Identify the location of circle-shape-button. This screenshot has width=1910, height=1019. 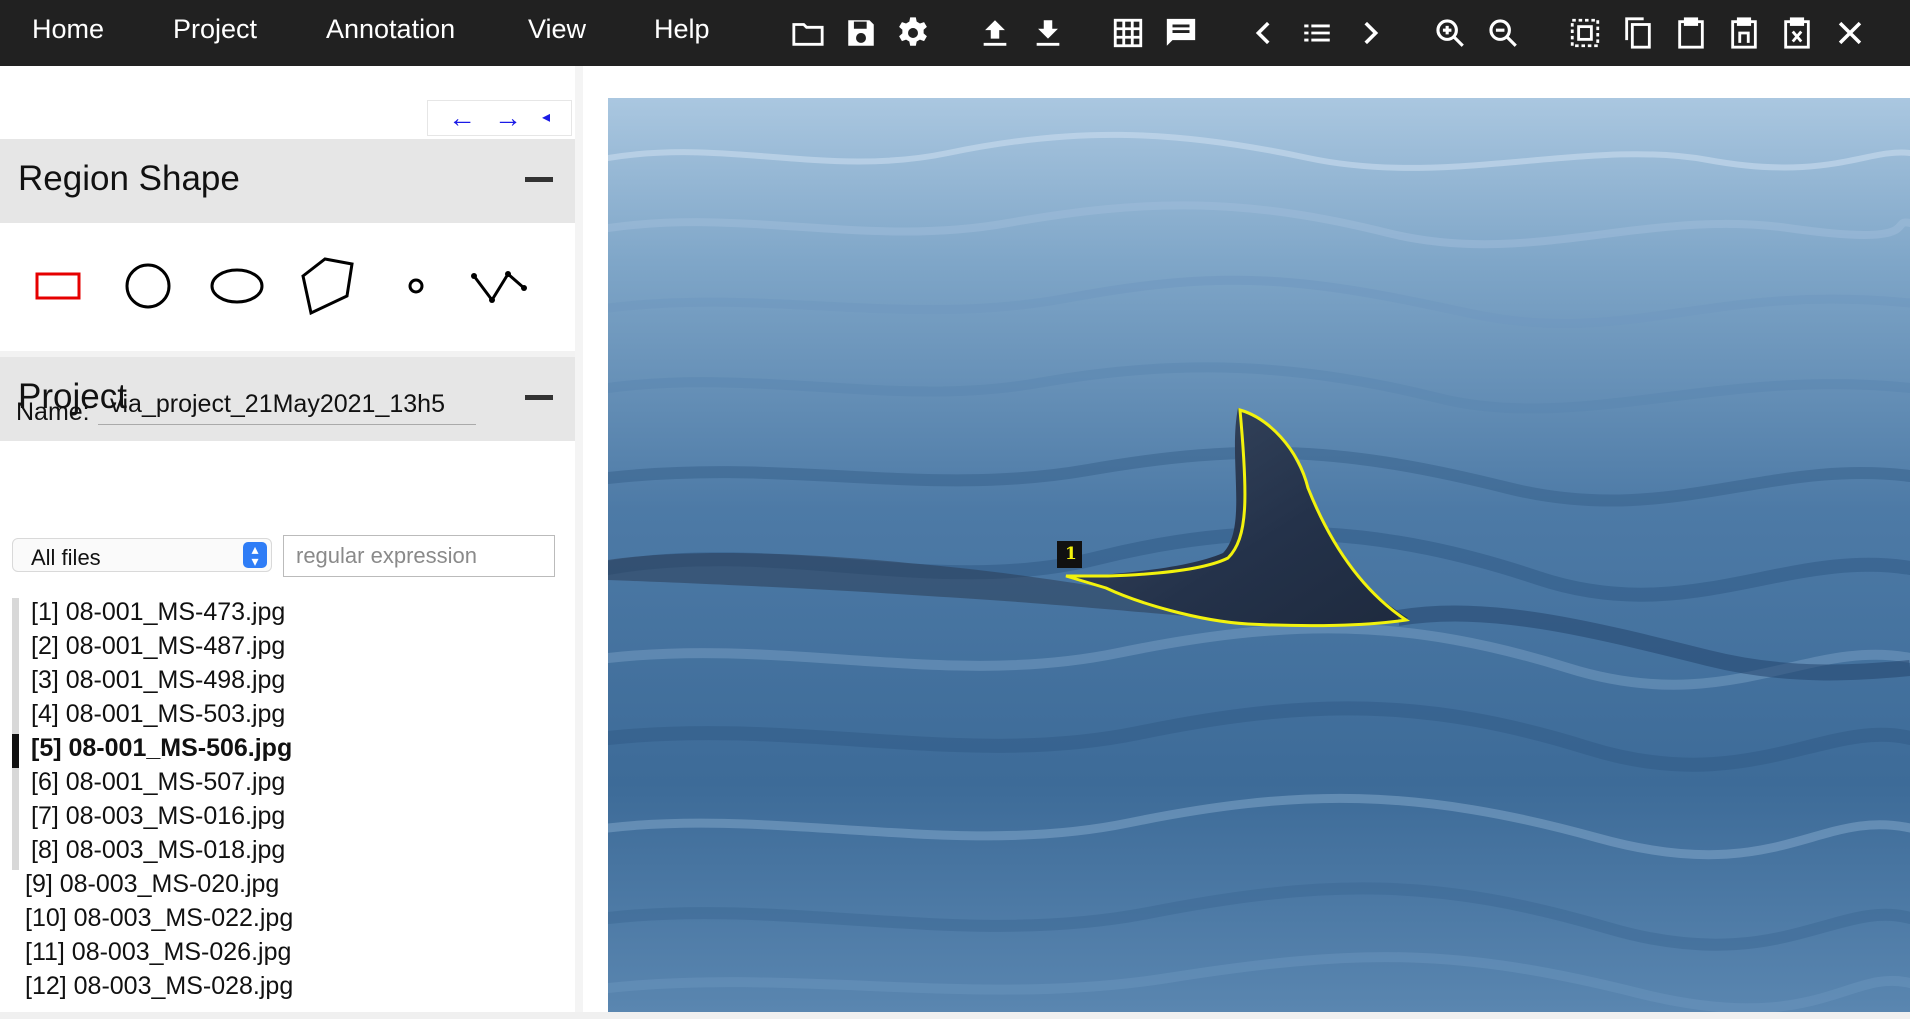
(148, 286).